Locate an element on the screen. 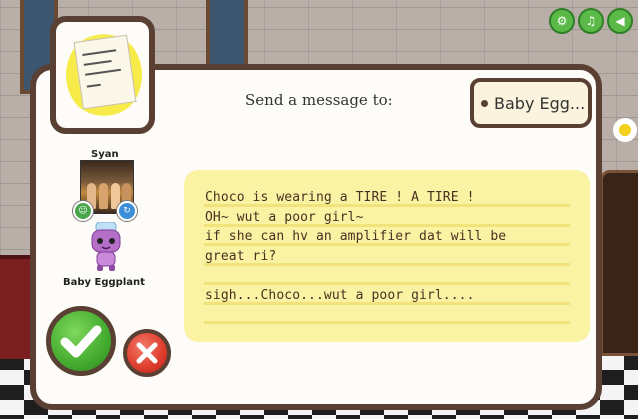 The height and width of the screenshot is (419, 638). checkmark-icon is located at coordinates (81, 341).